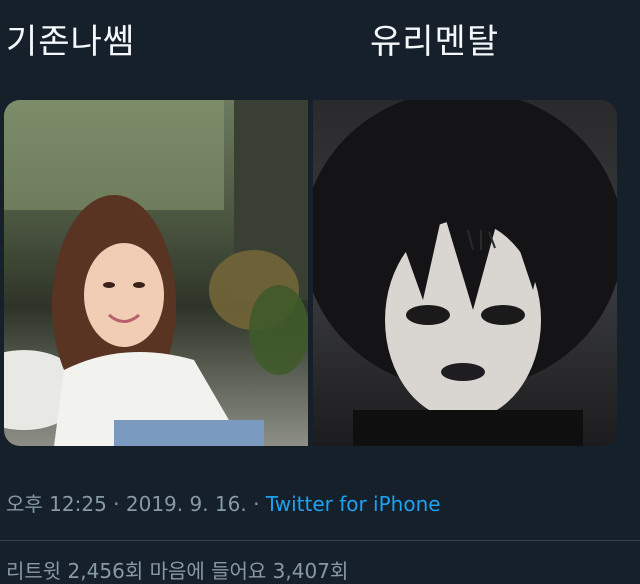 Image resolution: width=640 pixels, height=584 pixels. What do you see at coordinates (353, 504) in the screenshot?
I see `tweet-source-link: Twitter for iPhone` at bounding box center [353, 504].